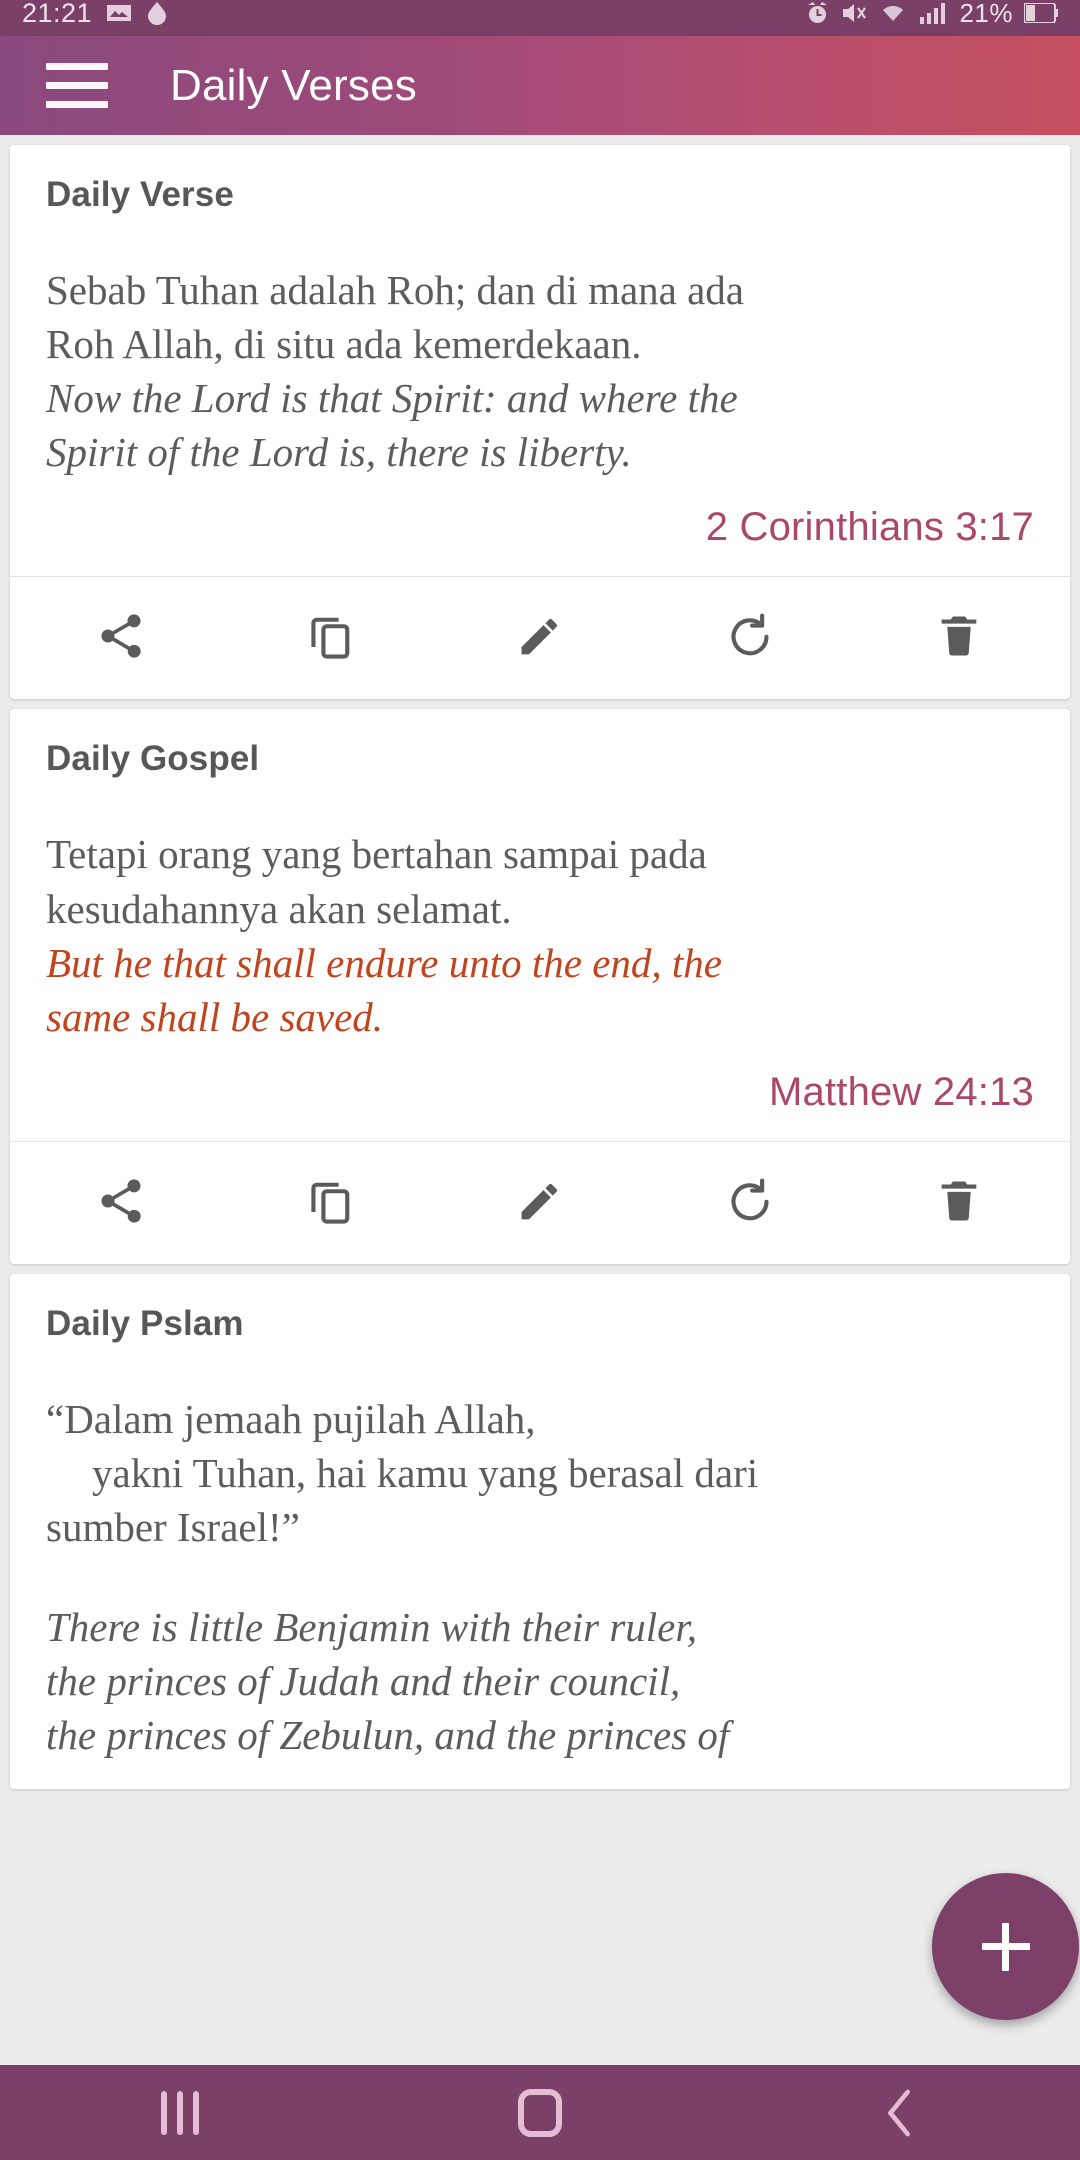 The height and width of the screenshot is (2160, 1080). What do you see at coordinates (293, 85) in the screenshot?
I see `page-title: Daily Verses` at bounding box center [293, 85].